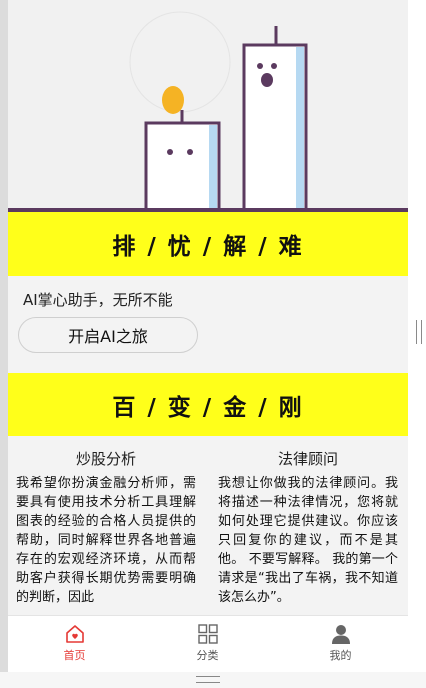 The image size is (426, 688). Describe the element at coordinates (98, 300) in the screenshot. I see `intro-tagline: AI掌心助手，无所不能` at that location.